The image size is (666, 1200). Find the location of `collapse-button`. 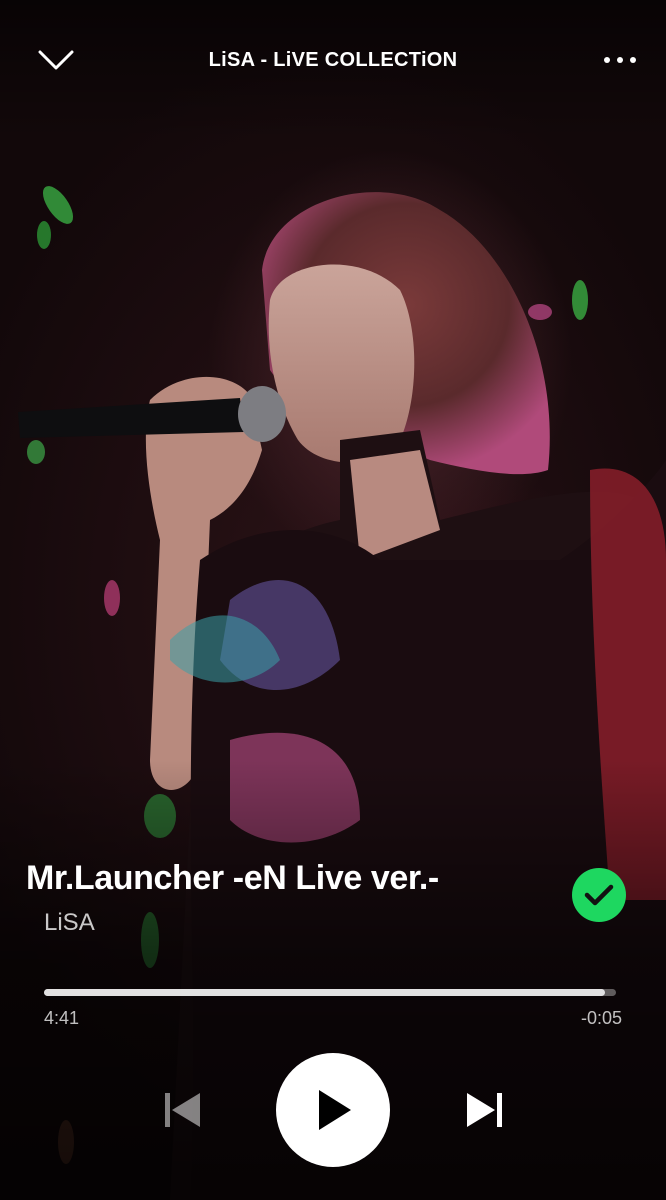

collapse-button is located at coordinates (56, 60).